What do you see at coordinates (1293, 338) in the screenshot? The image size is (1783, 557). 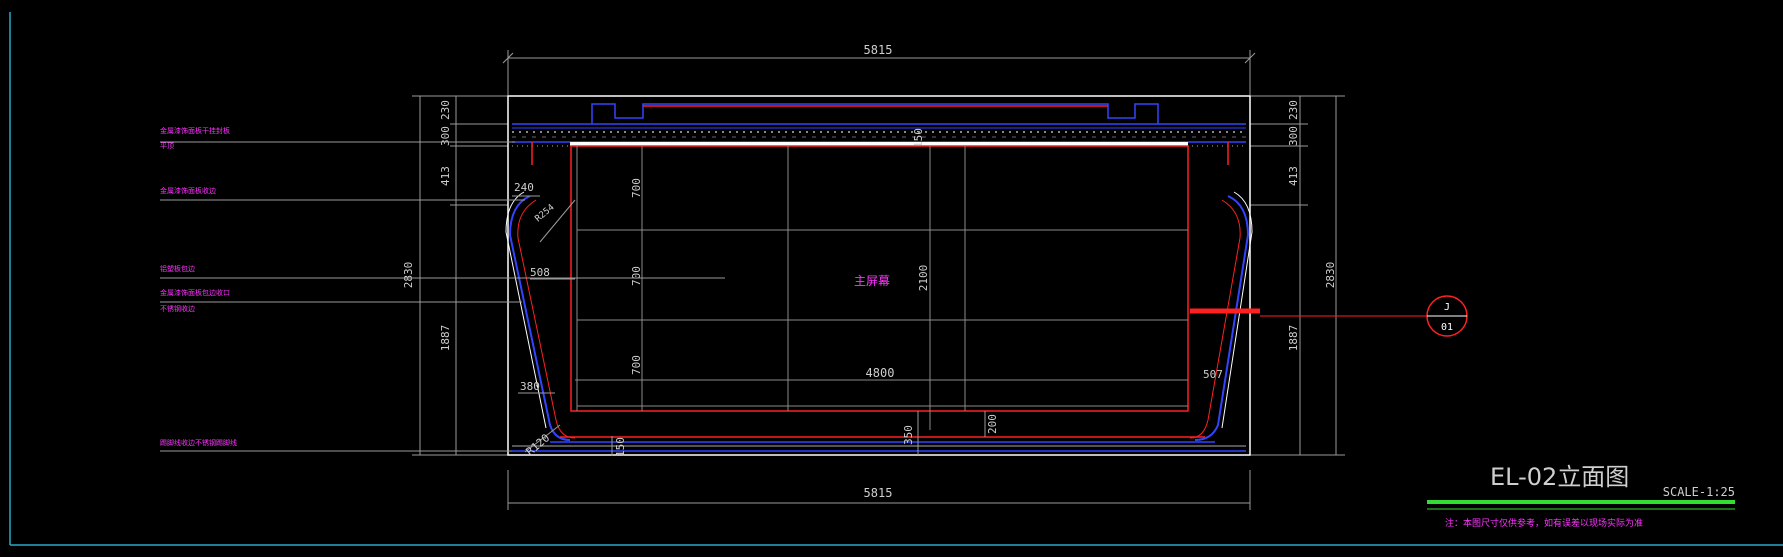 I see `right-seg-1887: 1887` at bounding box center [1293, 338].